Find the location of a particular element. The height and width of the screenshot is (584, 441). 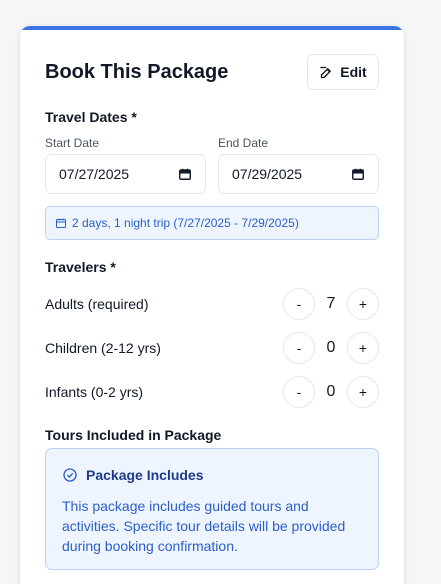

children-stepper: - 0 + is located at coordinates (331, 348).